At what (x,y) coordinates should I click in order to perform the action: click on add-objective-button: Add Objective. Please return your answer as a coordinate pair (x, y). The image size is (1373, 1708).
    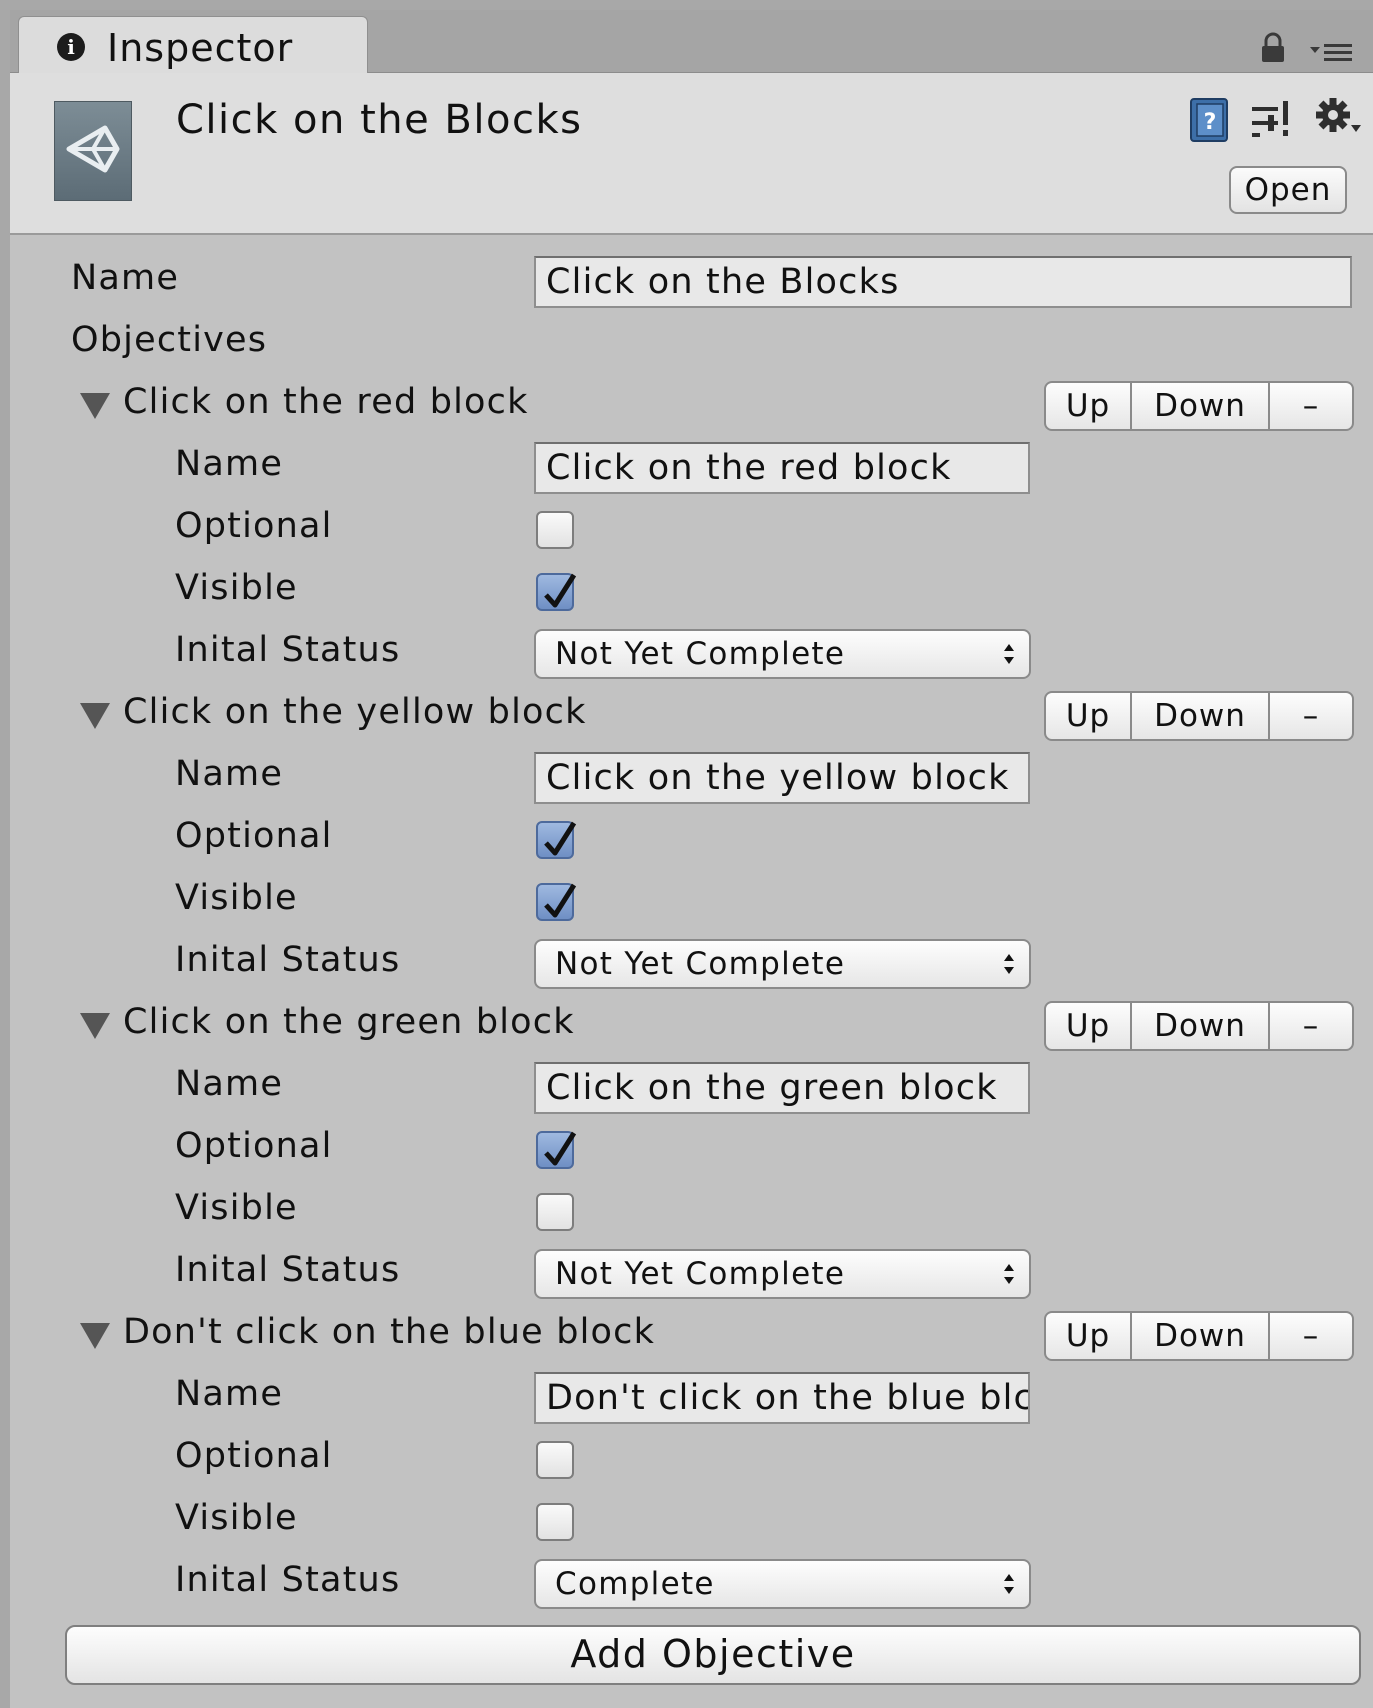
    Looking at the image, I should click on (713, 1655).